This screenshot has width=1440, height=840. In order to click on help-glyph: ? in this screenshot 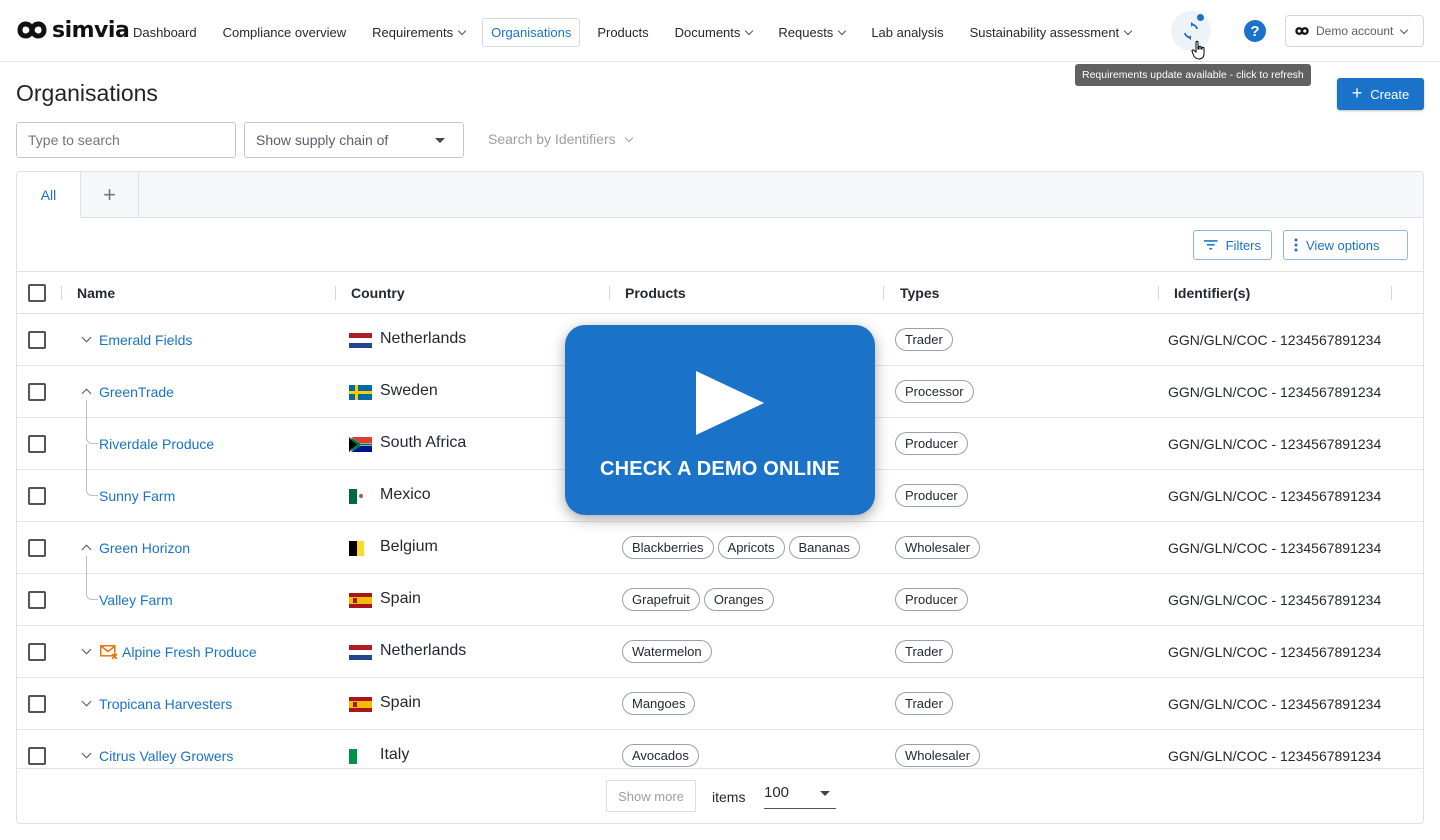, I will do `click(1255, 31)`.